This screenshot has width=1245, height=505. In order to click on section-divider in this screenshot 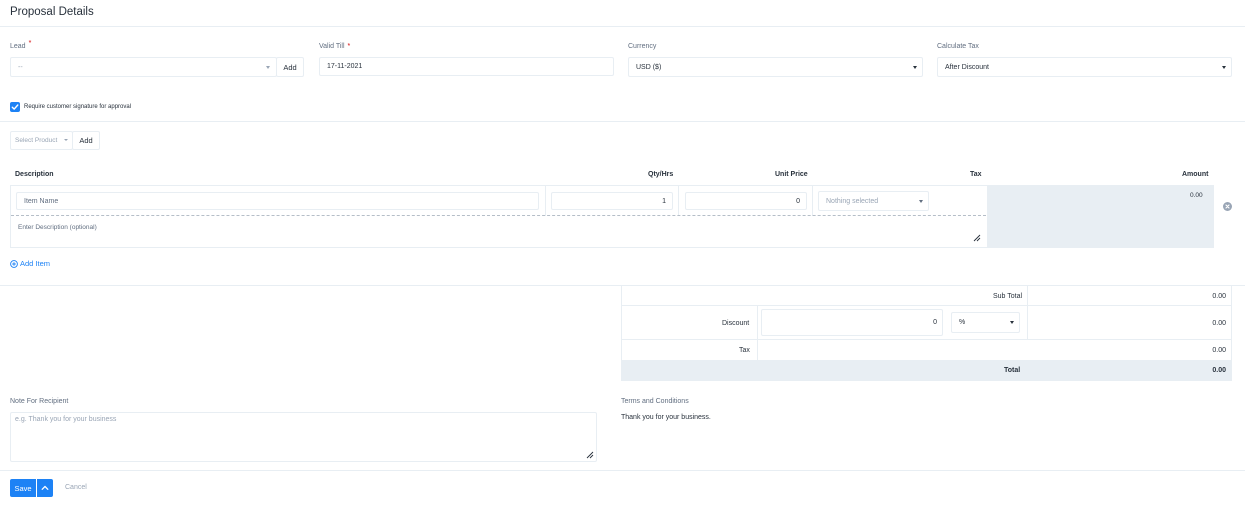, I will do `click(622, 121)`.